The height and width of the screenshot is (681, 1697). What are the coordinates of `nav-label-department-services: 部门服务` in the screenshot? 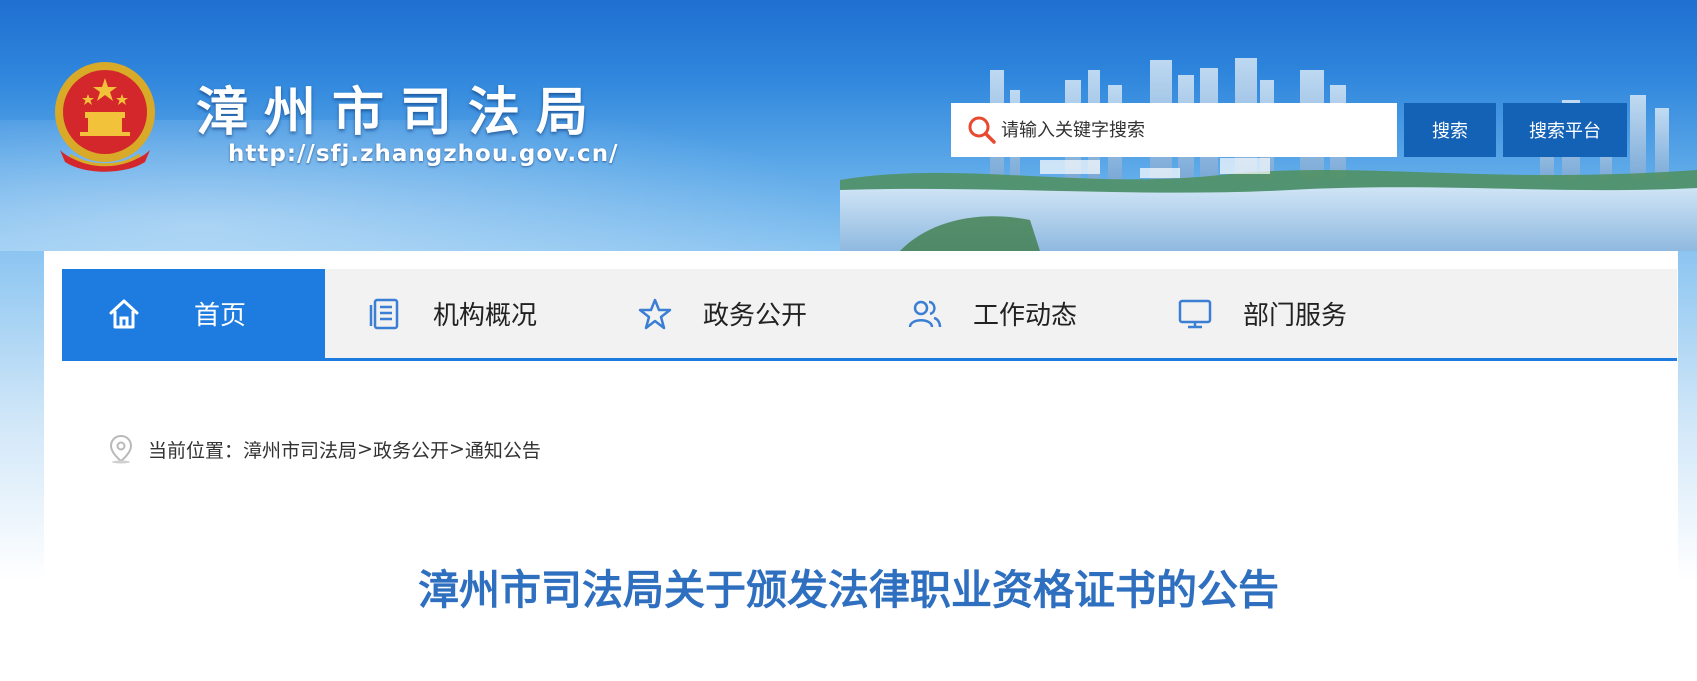 It's located at (1295, 316).